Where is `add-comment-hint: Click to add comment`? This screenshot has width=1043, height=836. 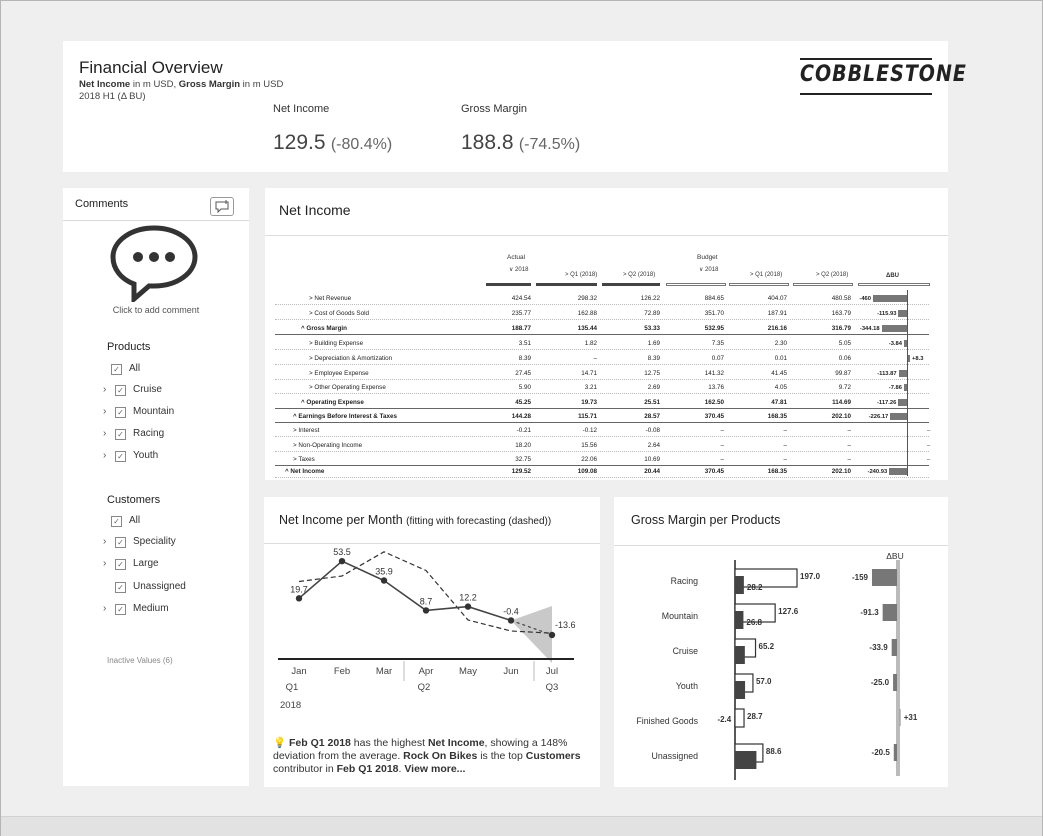
add-comment-hint: Click to add comment is located at coordinates (156, 310).